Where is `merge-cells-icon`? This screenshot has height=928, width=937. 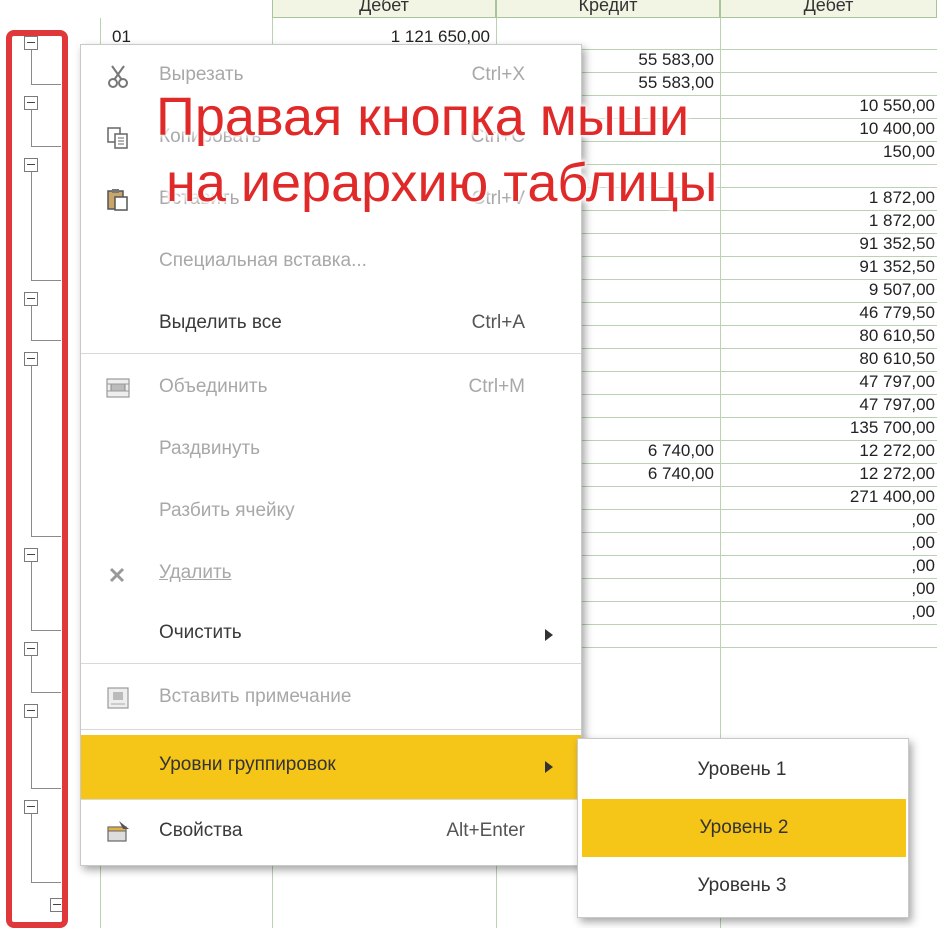 merge-cells-icon is located at coordinates (118, 388).